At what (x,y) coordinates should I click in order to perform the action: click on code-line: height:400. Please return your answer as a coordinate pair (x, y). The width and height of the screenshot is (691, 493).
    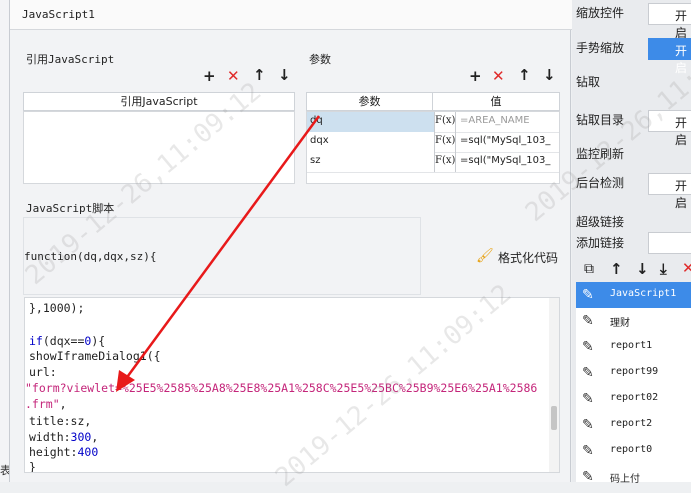
    Looking at the image, I should click on (63, 452).